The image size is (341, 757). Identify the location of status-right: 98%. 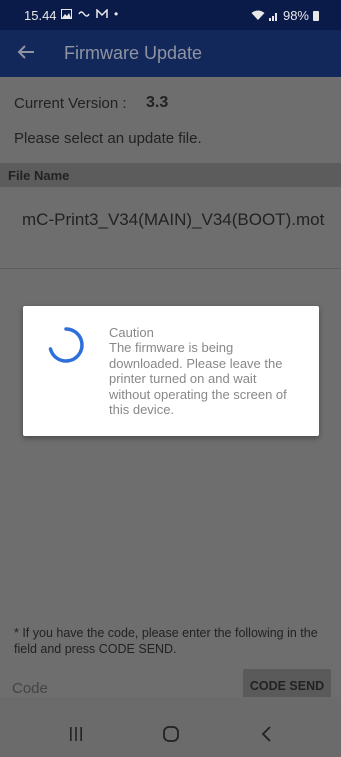
(285, 15).